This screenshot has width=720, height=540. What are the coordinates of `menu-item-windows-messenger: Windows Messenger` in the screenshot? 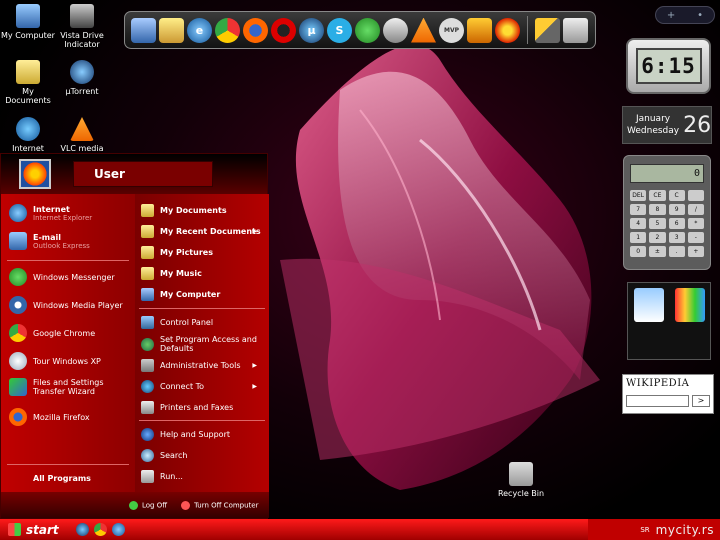 It's located at (62, 277).